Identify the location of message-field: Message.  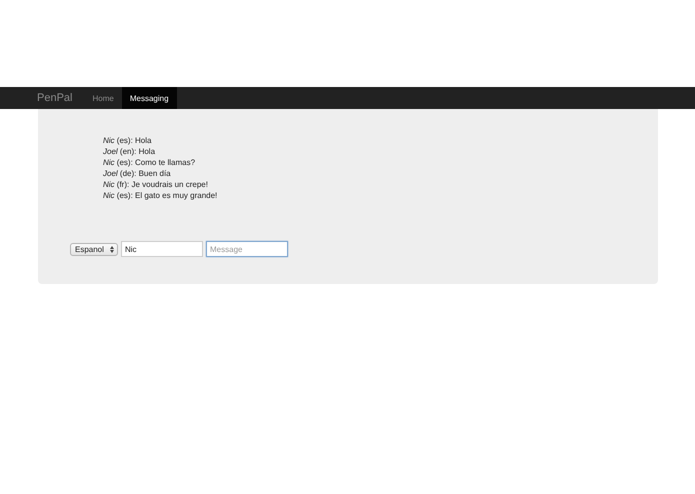
(247, 249).